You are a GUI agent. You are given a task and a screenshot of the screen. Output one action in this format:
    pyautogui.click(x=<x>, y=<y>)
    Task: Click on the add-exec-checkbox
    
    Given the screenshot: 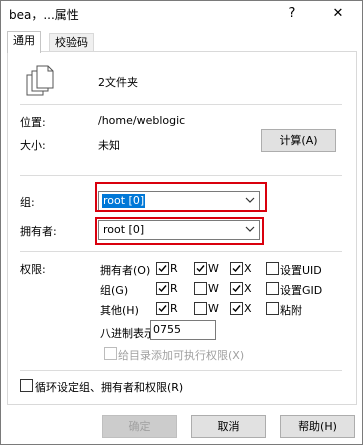 What is the action you would take?
    pyautogui.click(x=110, y=353)
    